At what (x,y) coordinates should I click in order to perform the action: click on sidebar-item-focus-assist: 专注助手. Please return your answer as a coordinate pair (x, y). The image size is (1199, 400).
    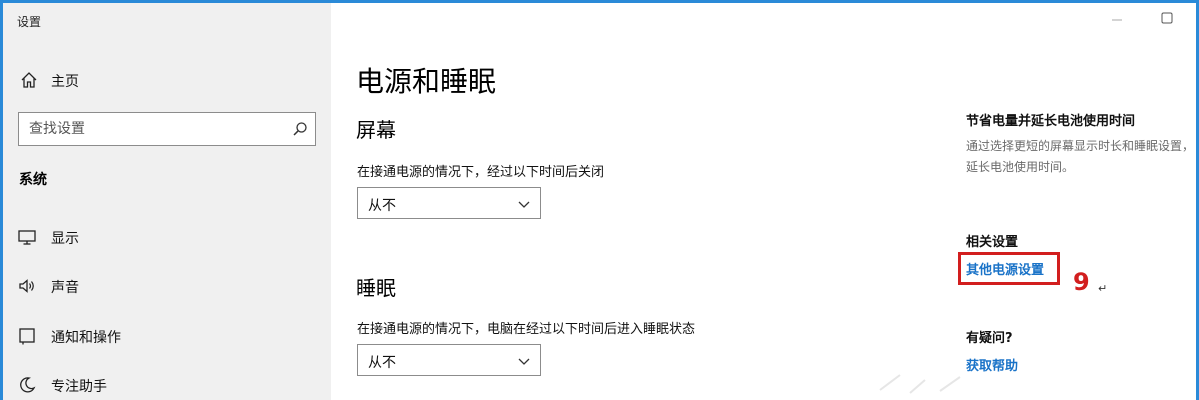
    Looking at the image, I should click on (167, 383).